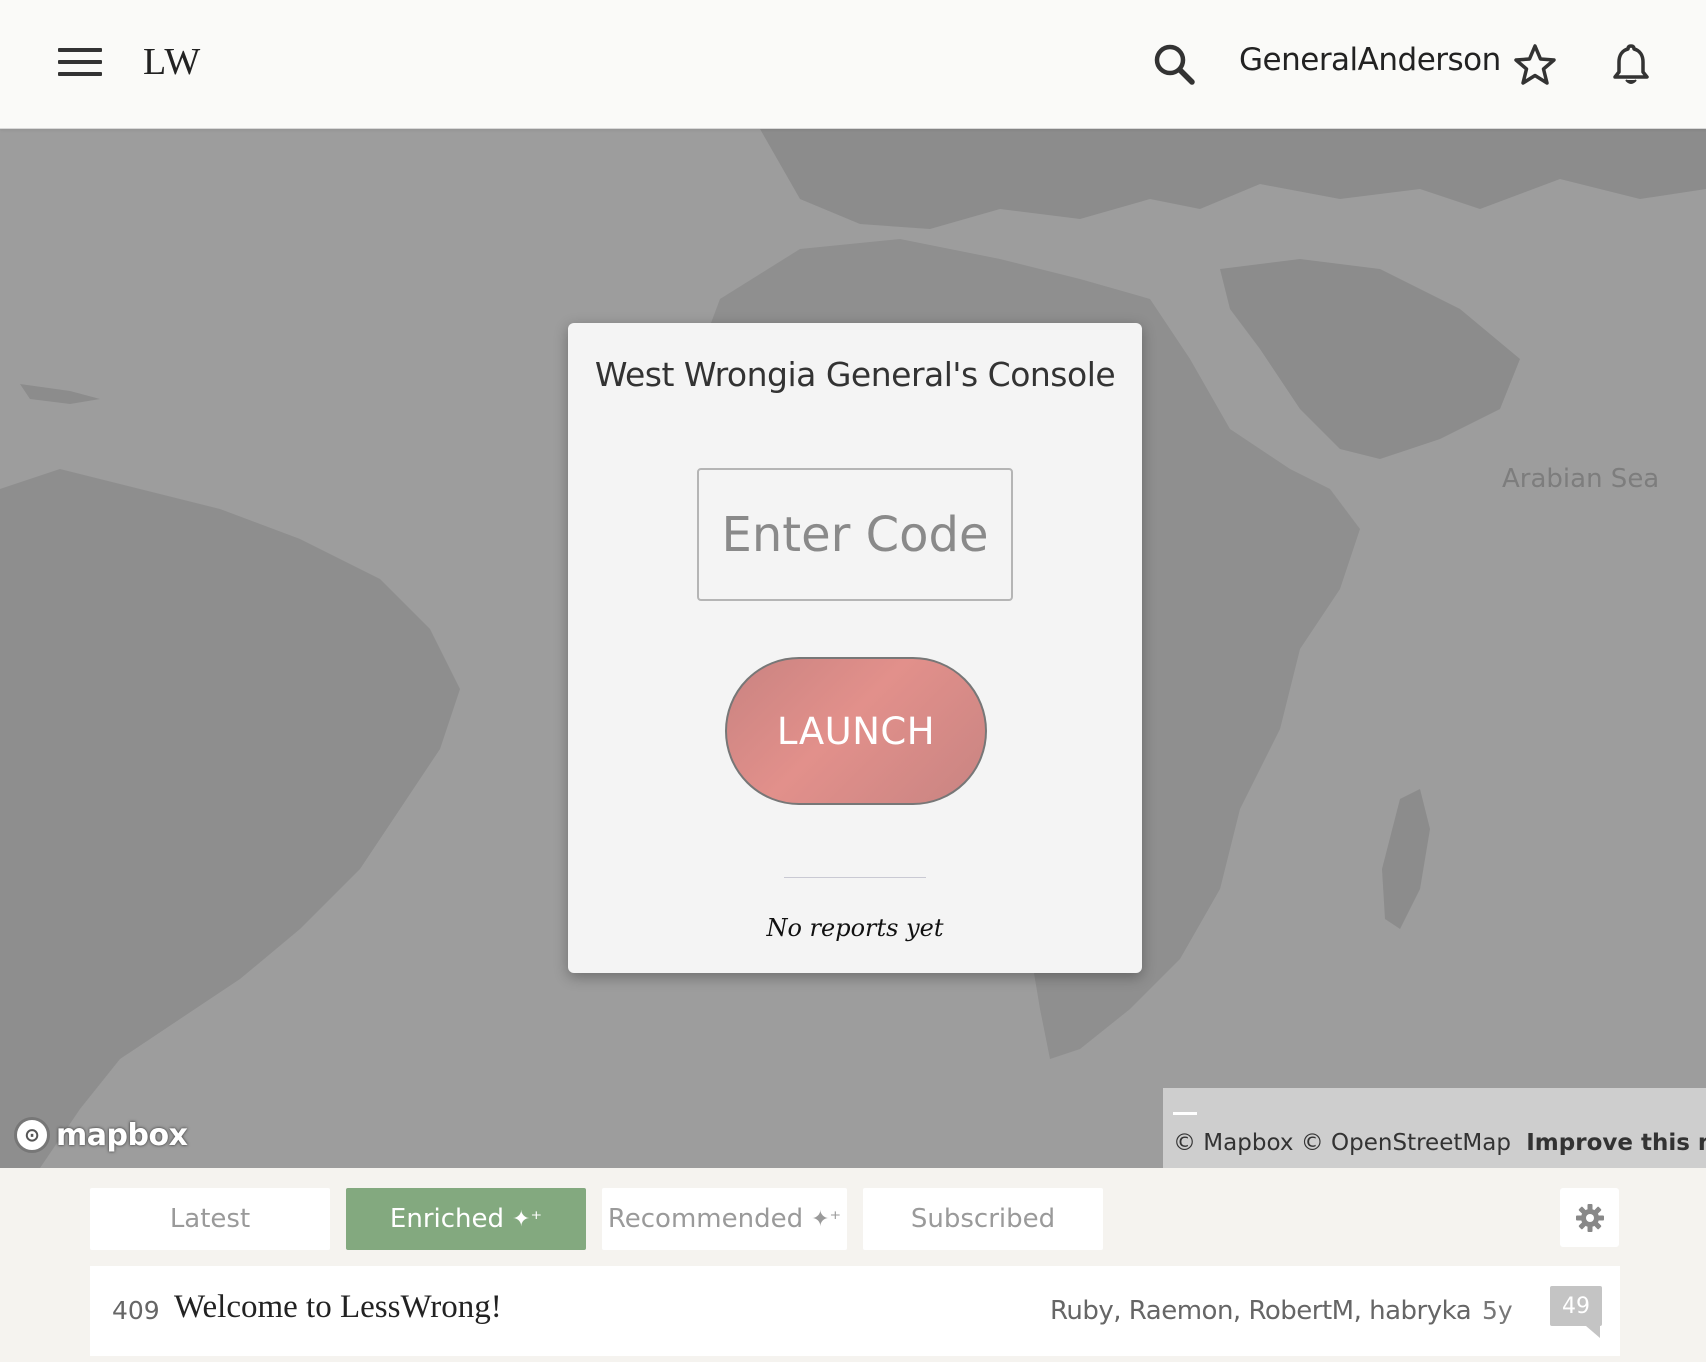  I want to click on tab-label: Latest, so click(210, 1219).